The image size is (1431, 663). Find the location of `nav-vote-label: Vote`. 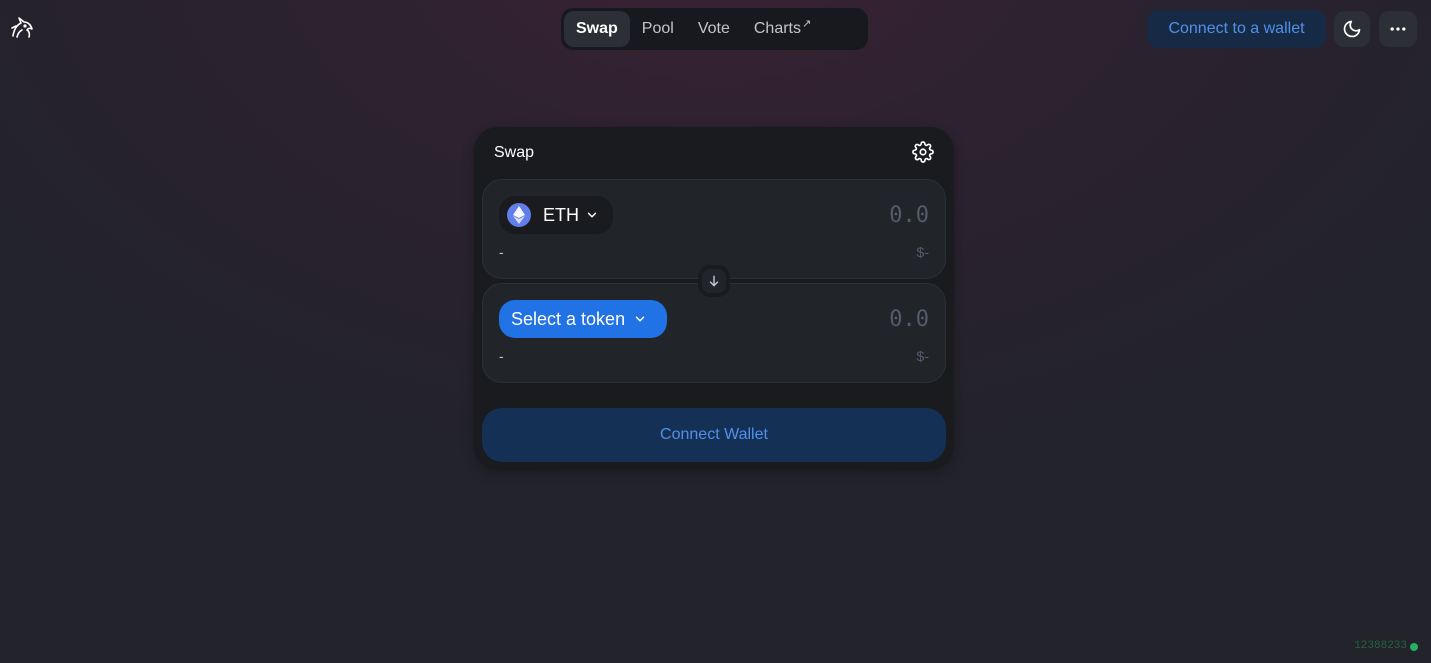

nav-vote-label: Vote is located at coordinates (713, 28).